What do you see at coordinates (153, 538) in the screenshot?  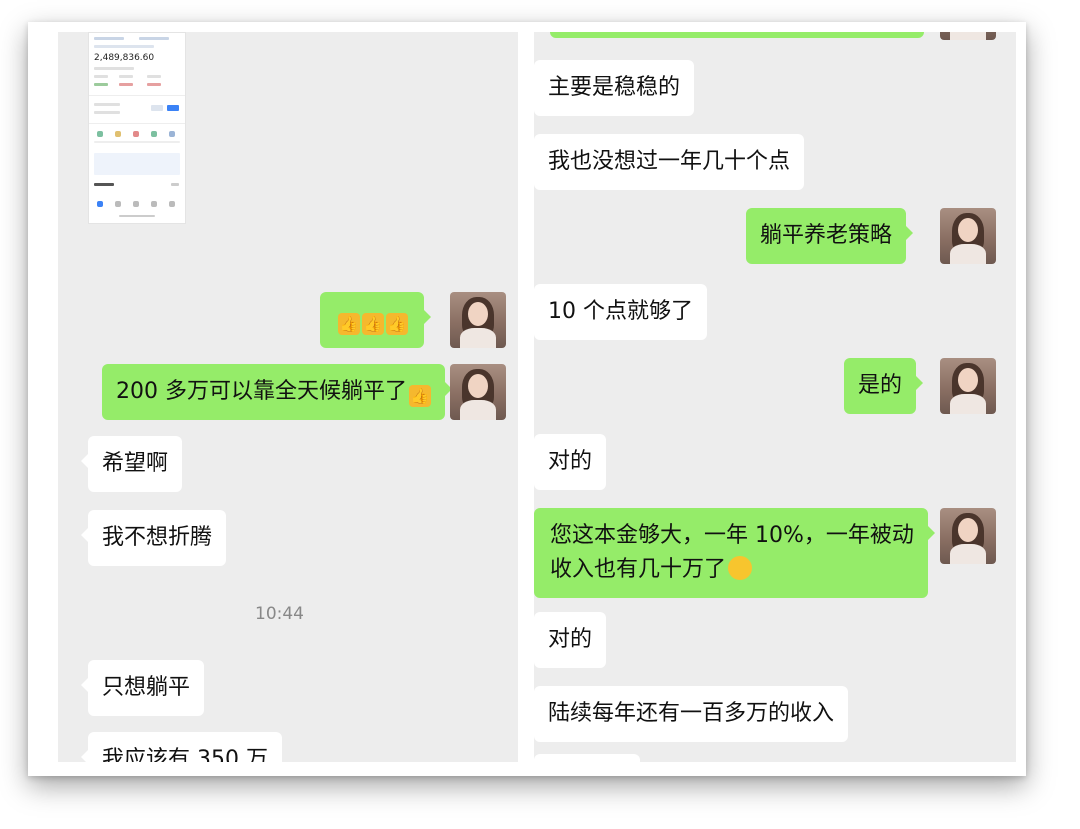 I see `message-bubble-incoming: 我不想折腾` at bounding box center [153, 538].